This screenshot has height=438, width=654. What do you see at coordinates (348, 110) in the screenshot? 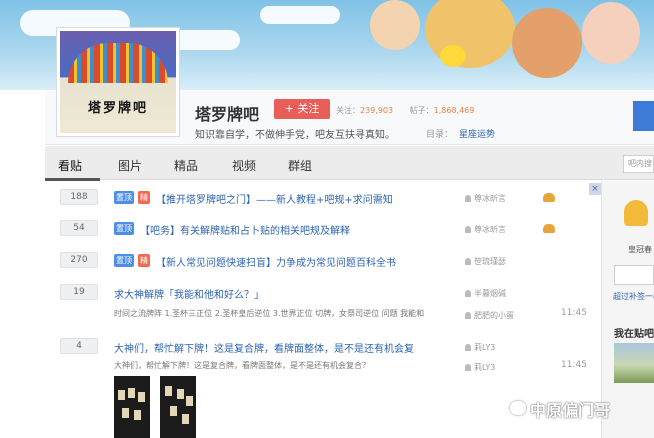
I see `followers-label: 关注：` at bounding box center [348, 110].